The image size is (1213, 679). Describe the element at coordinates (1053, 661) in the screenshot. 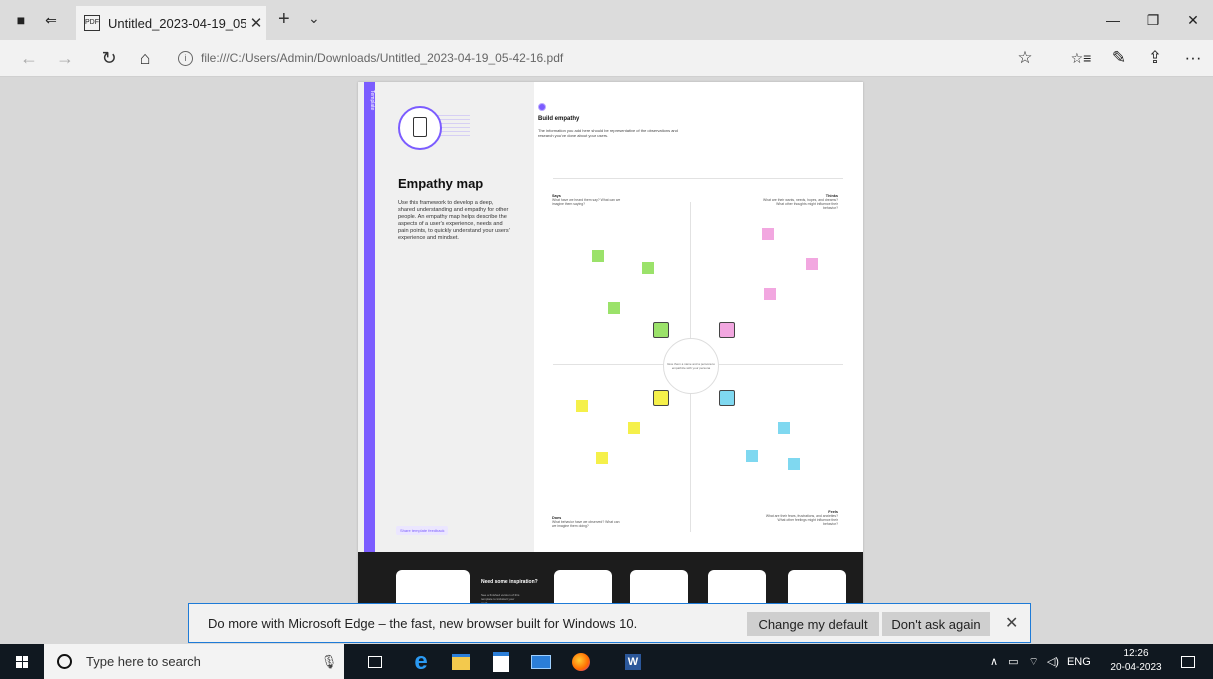

I see `volume-icon: ◁)` at that location.